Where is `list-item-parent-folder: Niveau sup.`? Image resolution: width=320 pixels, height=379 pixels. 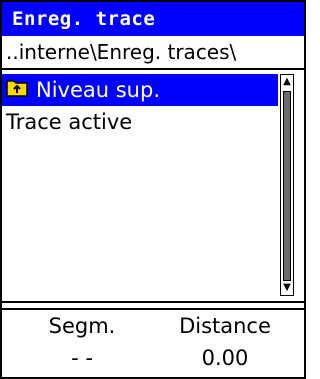
list-item-parent-folder: Niveau sup. is located at coordinates (140, 90).